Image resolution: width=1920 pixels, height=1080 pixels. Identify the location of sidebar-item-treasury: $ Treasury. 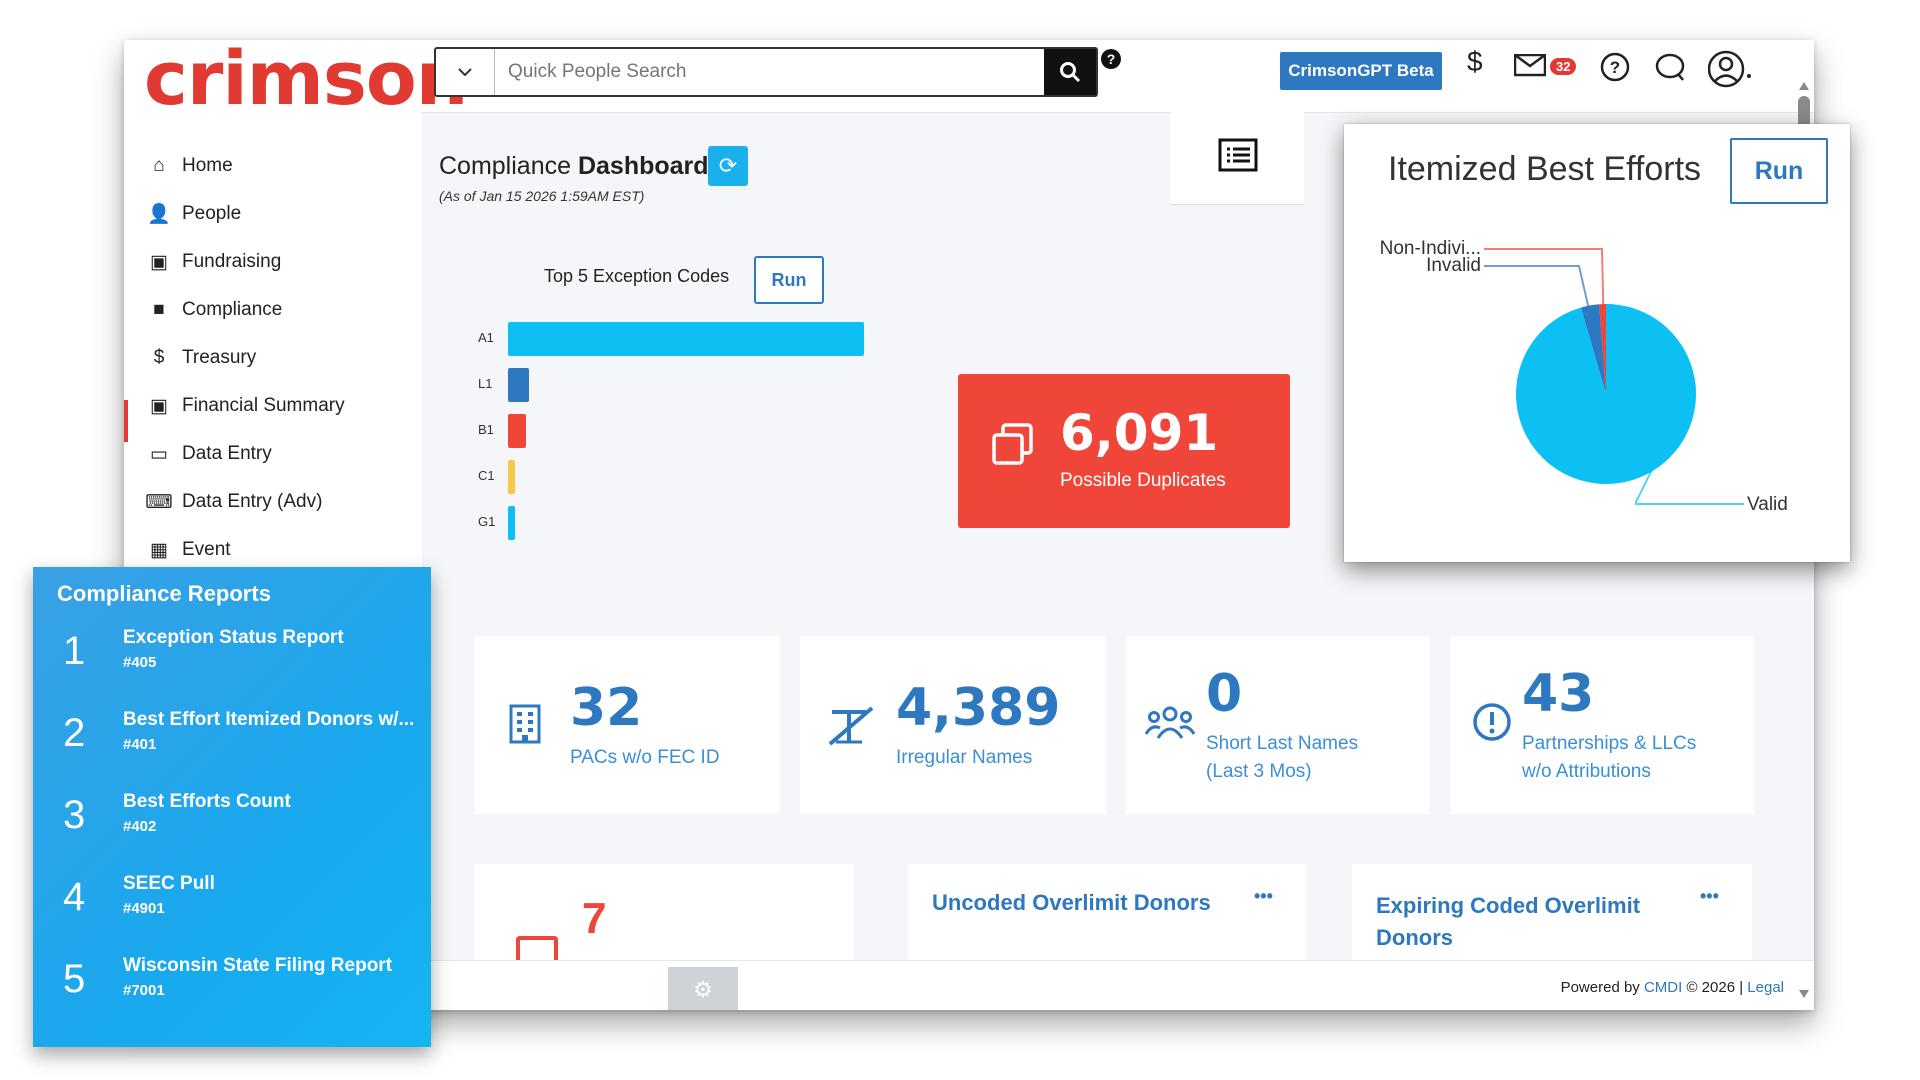
(277, 358).